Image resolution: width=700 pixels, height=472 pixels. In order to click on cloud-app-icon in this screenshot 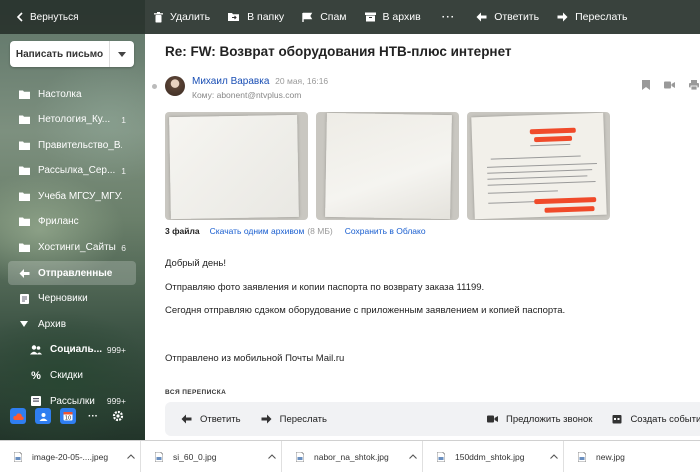, I will do `click(18, 416)`.